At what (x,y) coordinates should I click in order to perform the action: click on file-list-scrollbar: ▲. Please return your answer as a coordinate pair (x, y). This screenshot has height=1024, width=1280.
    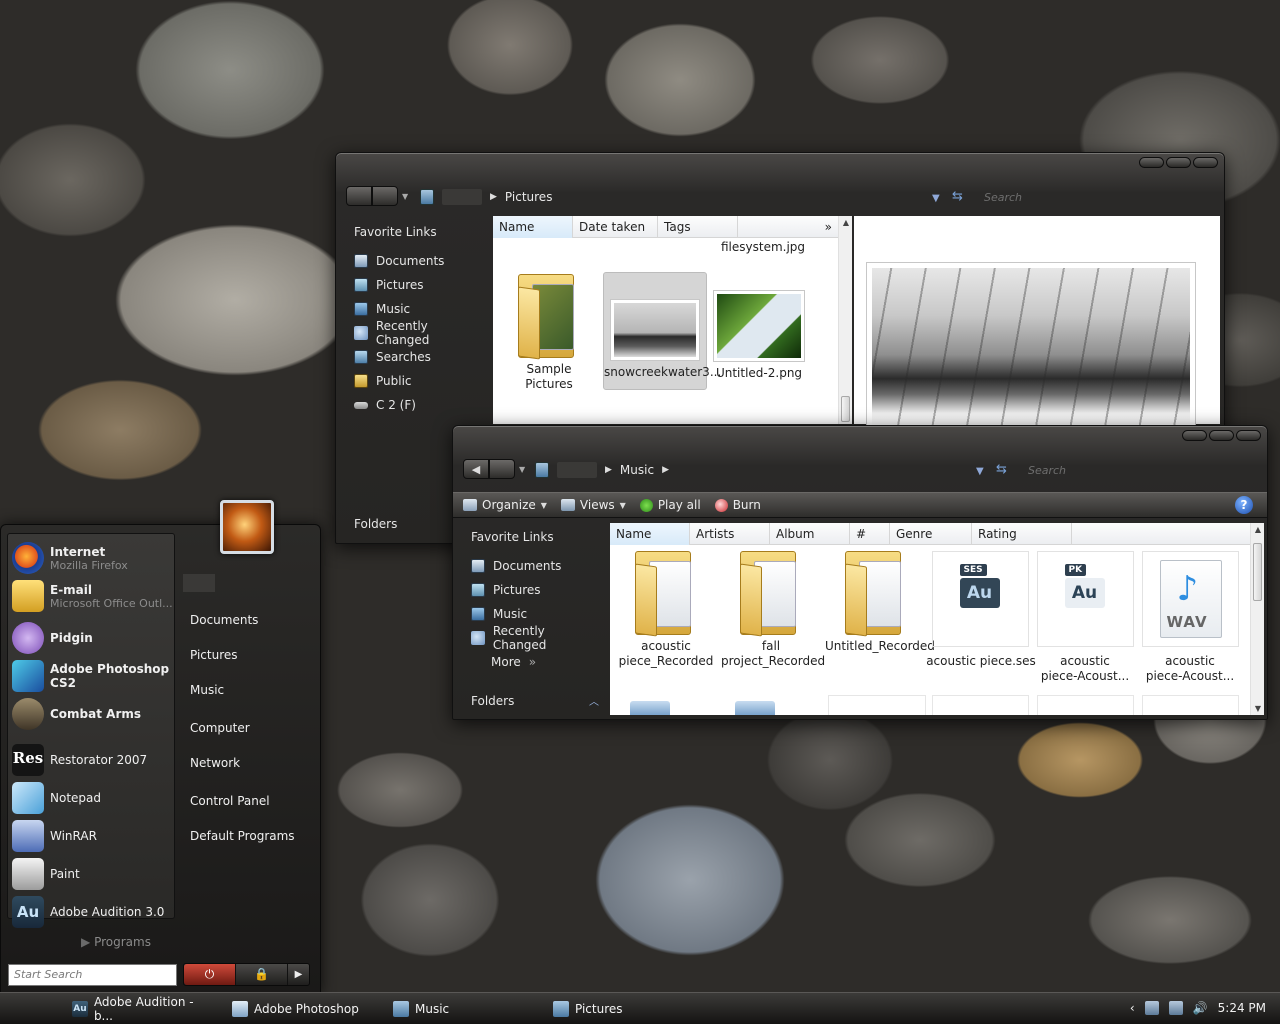
    Looking at the image, I should click on (845, 320).